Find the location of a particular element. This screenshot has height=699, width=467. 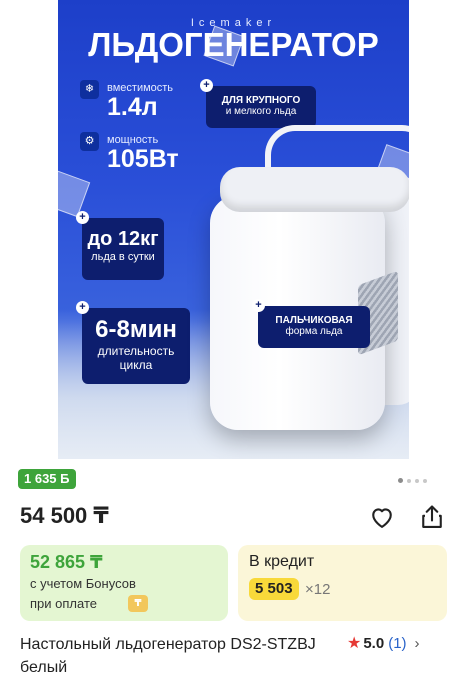

share-button is located at coordinates (432, 517).